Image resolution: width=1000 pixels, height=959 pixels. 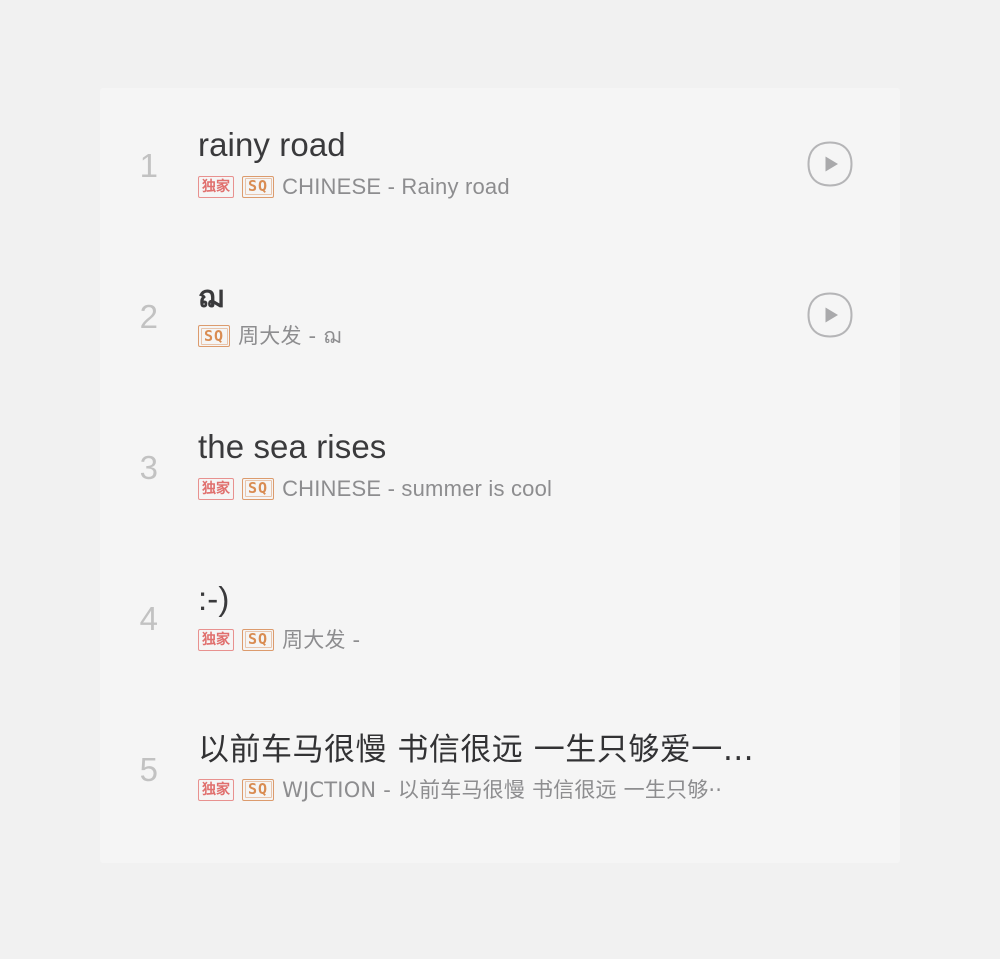 I want to click on result-row: 4 :-) 独家 SQ 周大发 -, so click(x=500, y=616).